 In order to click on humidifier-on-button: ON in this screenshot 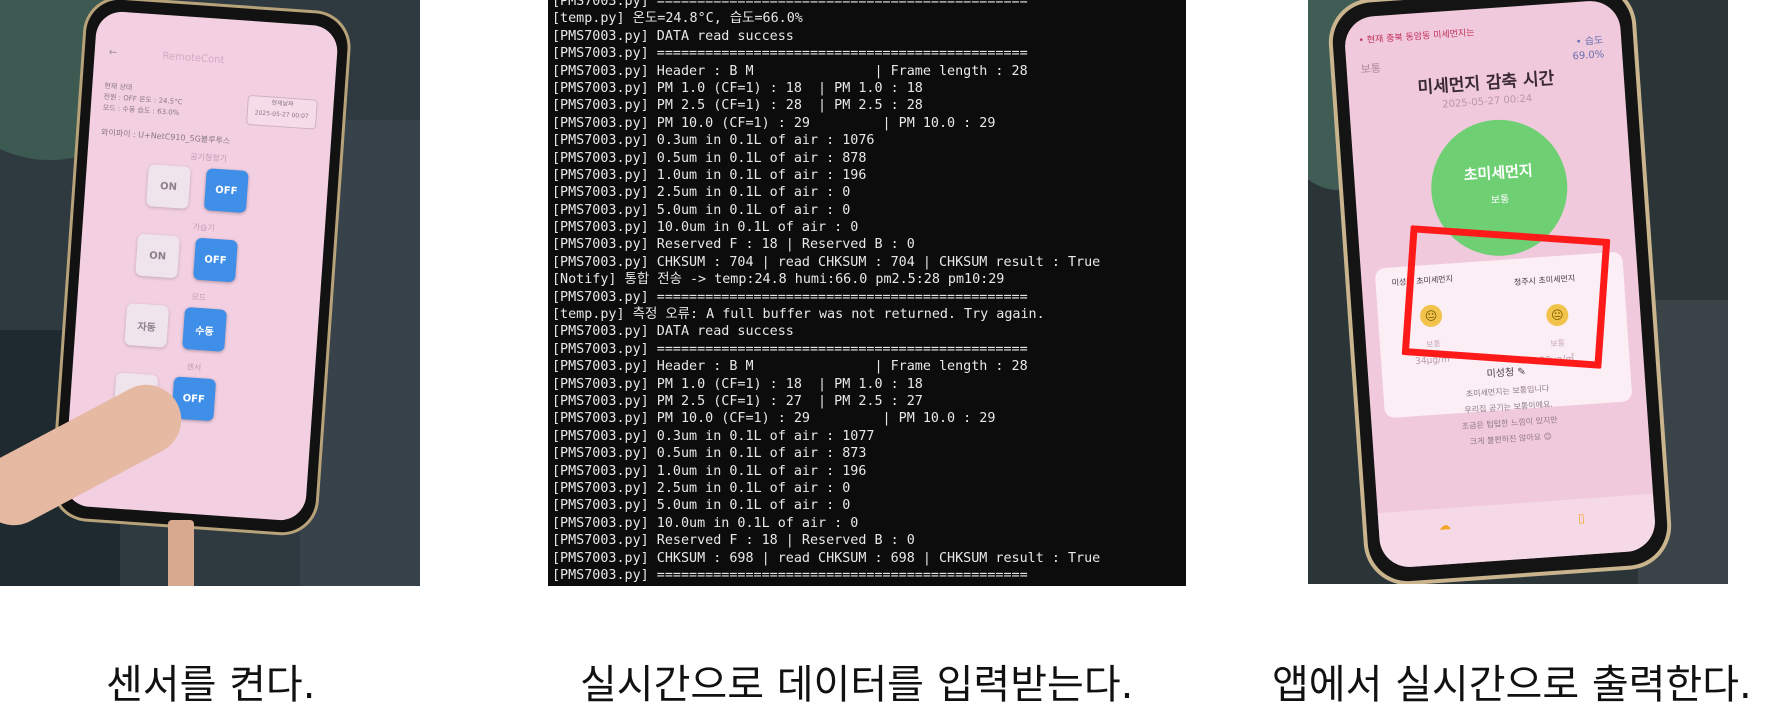, I will do `click(158, 256)`.